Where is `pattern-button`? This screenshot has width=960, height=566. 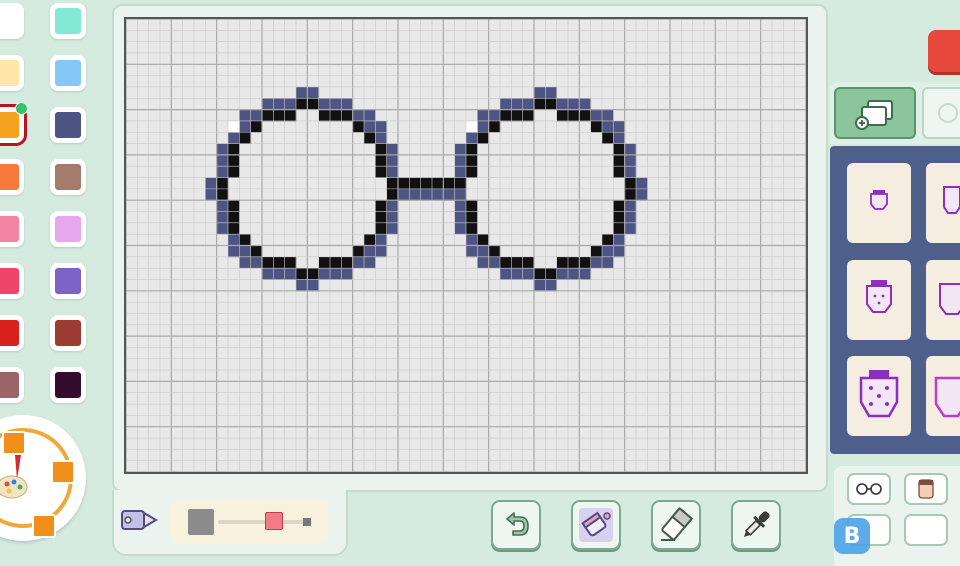
pattern-button is located at coordinates (926, 530).